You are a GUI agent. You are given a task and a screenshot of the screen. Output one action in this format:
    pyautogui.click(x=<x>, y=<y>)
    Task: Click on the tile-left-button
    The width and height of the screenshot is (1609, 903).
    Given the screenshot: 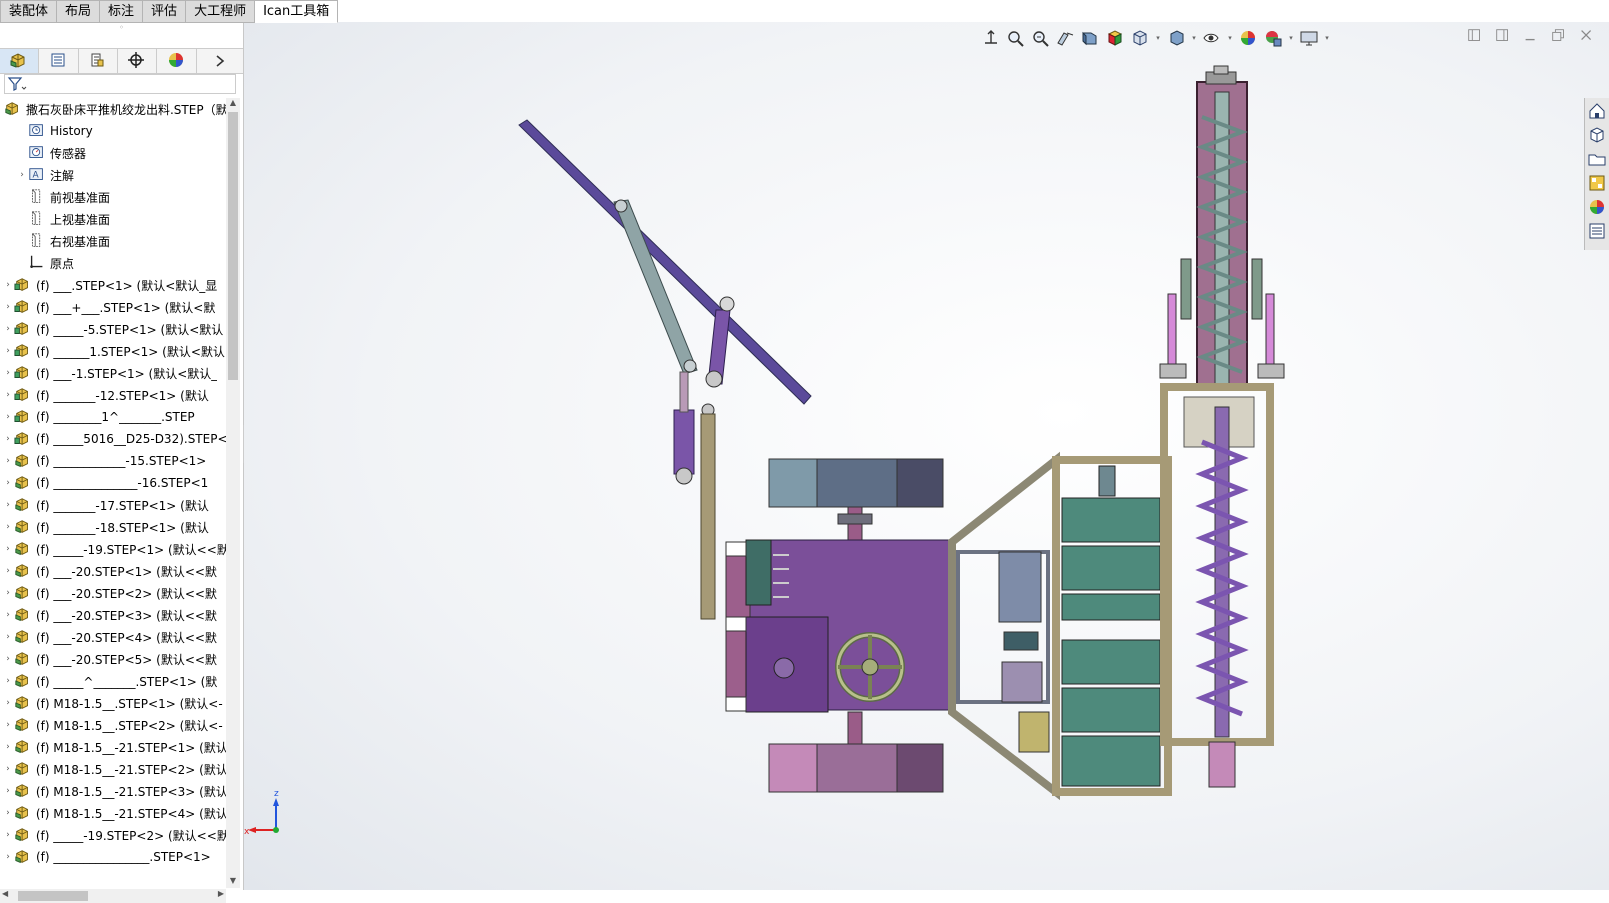 What is the action you would take?
    pyautogui.click(x=1475, y=36)
    